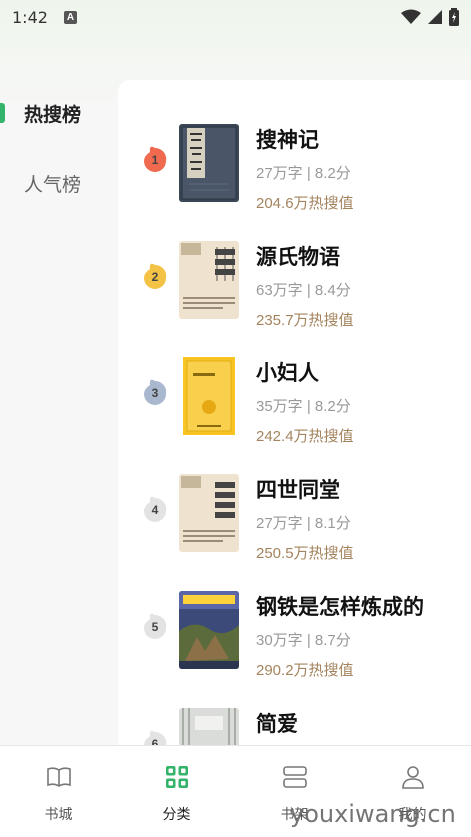 The height and width of the screenshot is (837, 471). Describe the element at coordinates (435, 17) in the screenshot. I see `signal-icon` at that location.